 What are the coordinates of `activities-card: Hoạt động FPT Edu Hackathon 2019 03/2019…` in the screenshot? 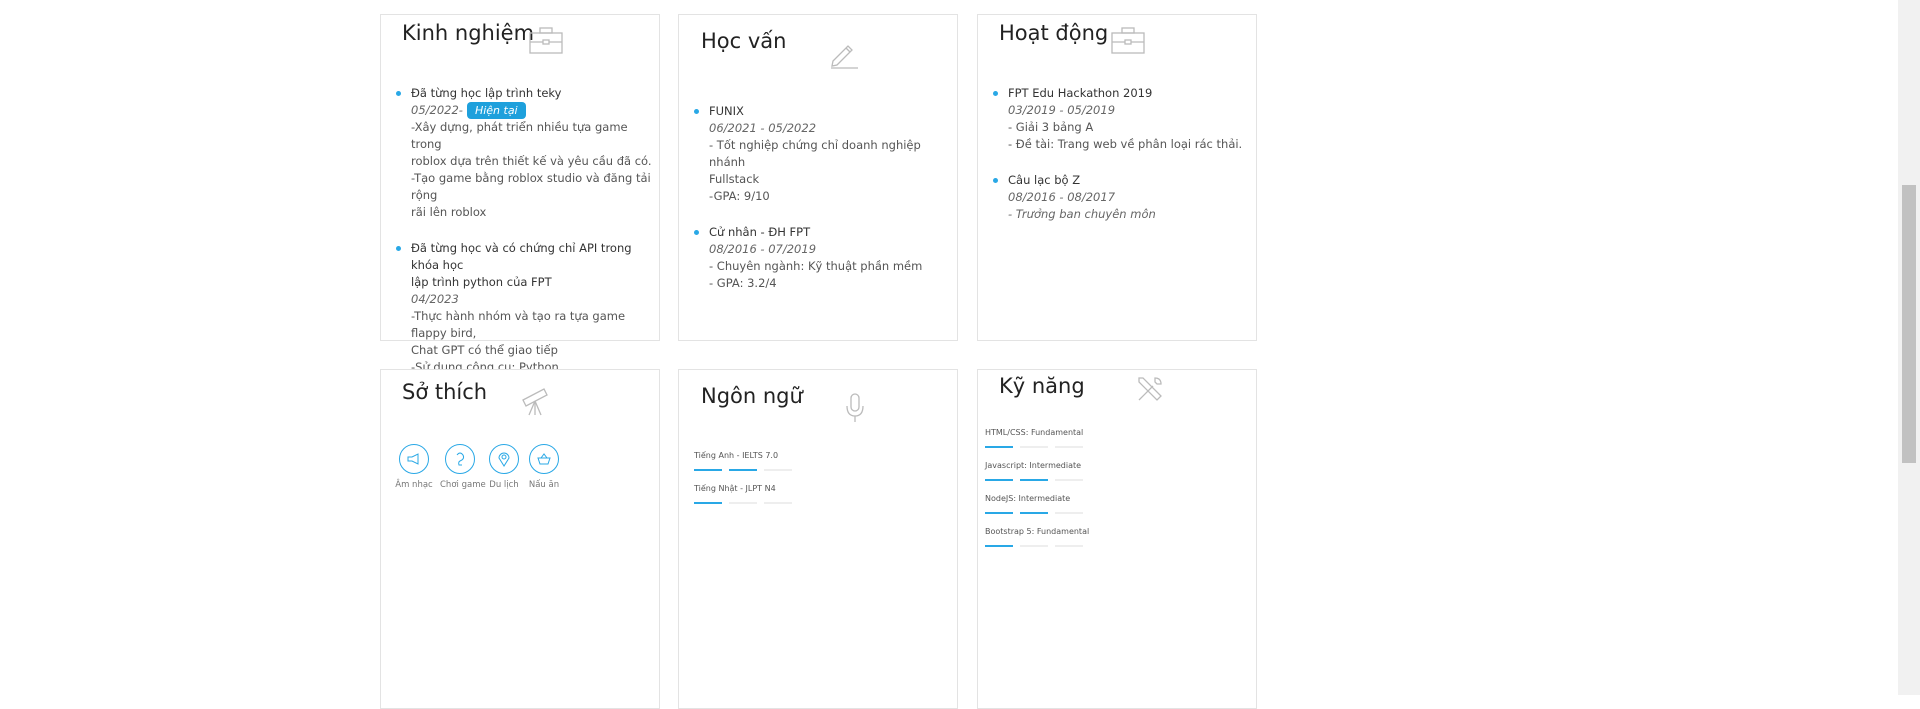 It's located at (1117, 177).